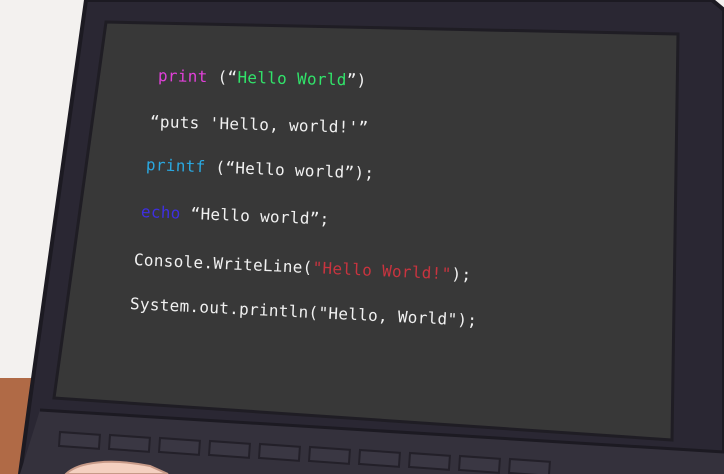 This screenshot has height=474, width=724. What do you see at coordinates (292, 78) in the screenshot?
I see `string-literal: Hello World` at bounding box center [292, 78].